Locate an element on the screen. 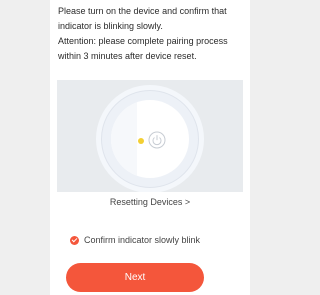 This screenshot has height=295, width=320. resetting-devices-link: Resetting Devices > is located at coordinates (150, 202).